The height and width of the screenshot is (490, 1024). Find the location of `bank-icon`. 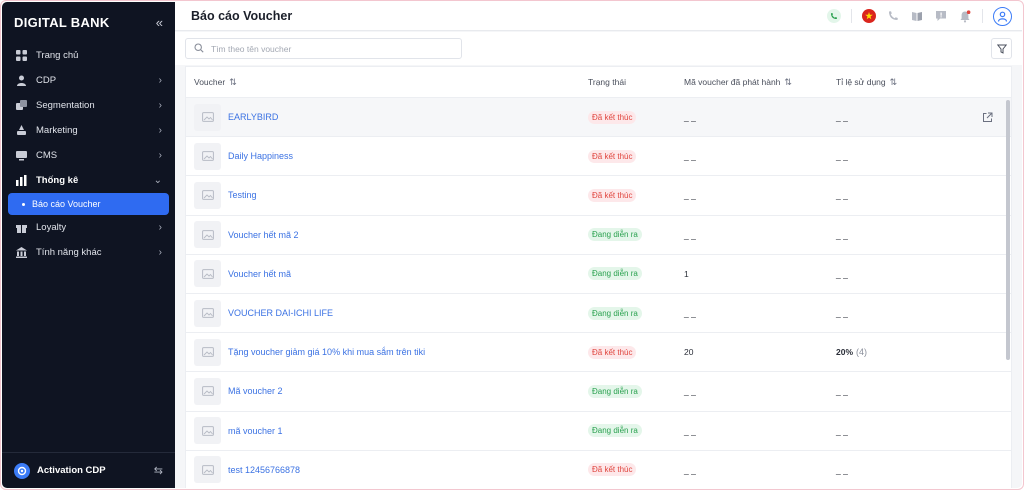

bank-icon is located at coordinates (21, 253).